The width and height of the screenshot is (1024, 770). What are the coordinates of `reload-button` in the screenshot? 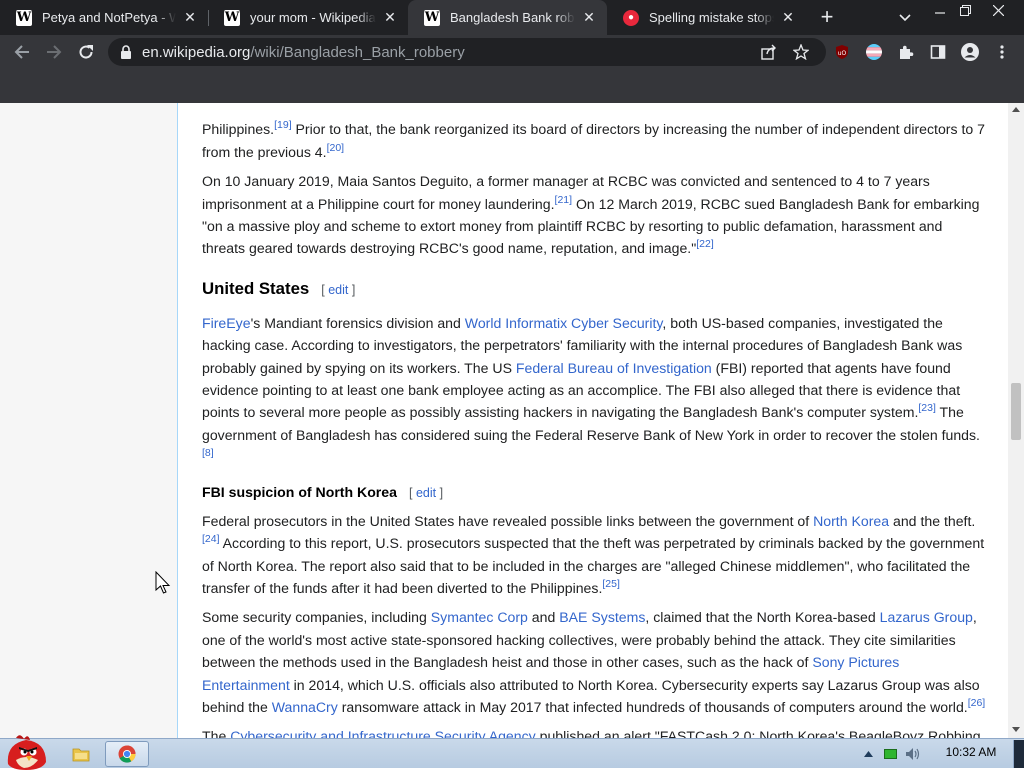 It's located at (86, 52).